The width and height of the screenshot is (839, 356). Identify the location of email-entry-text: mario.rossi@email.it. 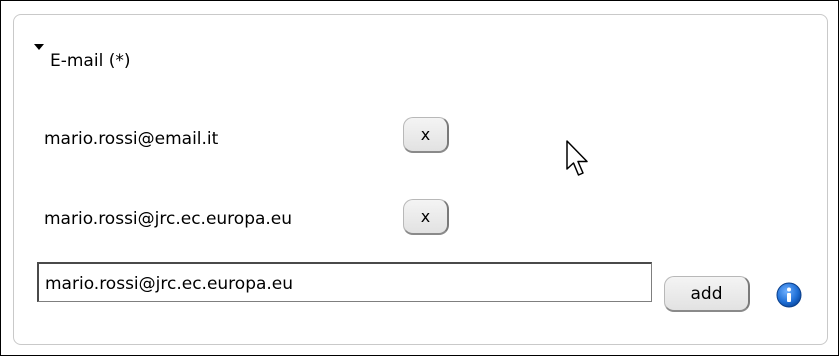
(131, 139).